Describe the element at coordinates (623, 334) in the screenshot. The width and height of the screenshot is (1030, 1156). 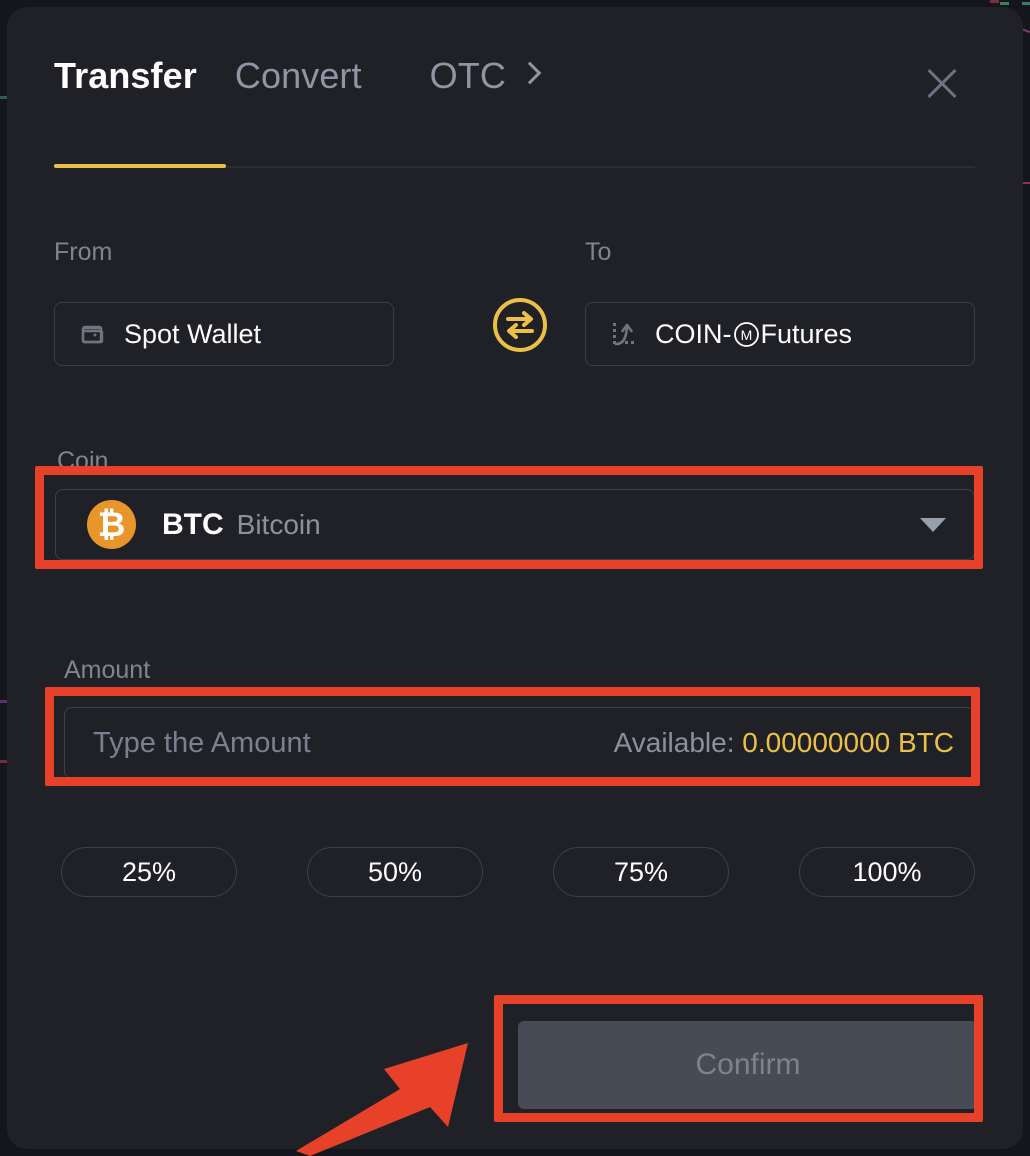
I see `futures-chart-icon` at that location.